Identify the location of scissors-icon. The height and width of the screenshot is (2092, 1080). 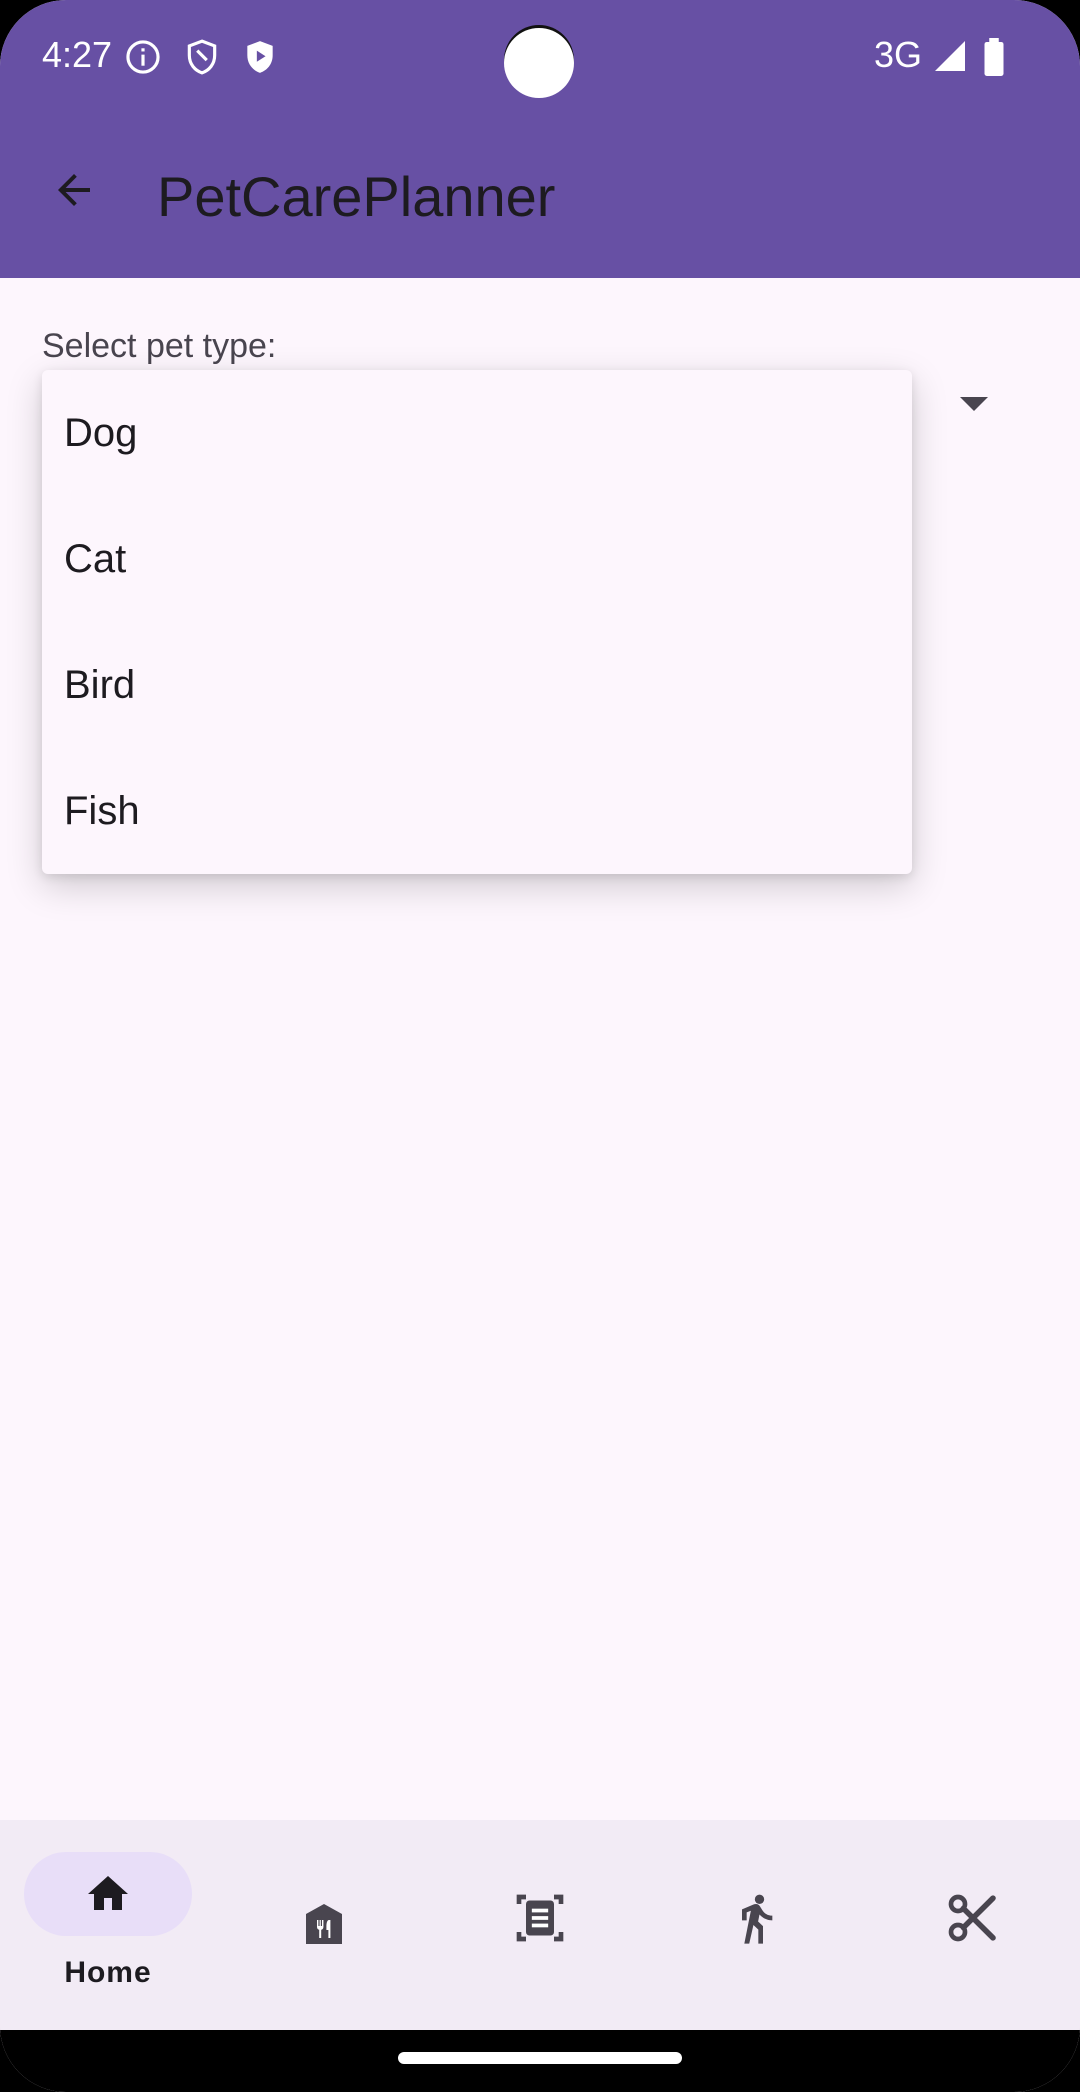
(972, 1918).